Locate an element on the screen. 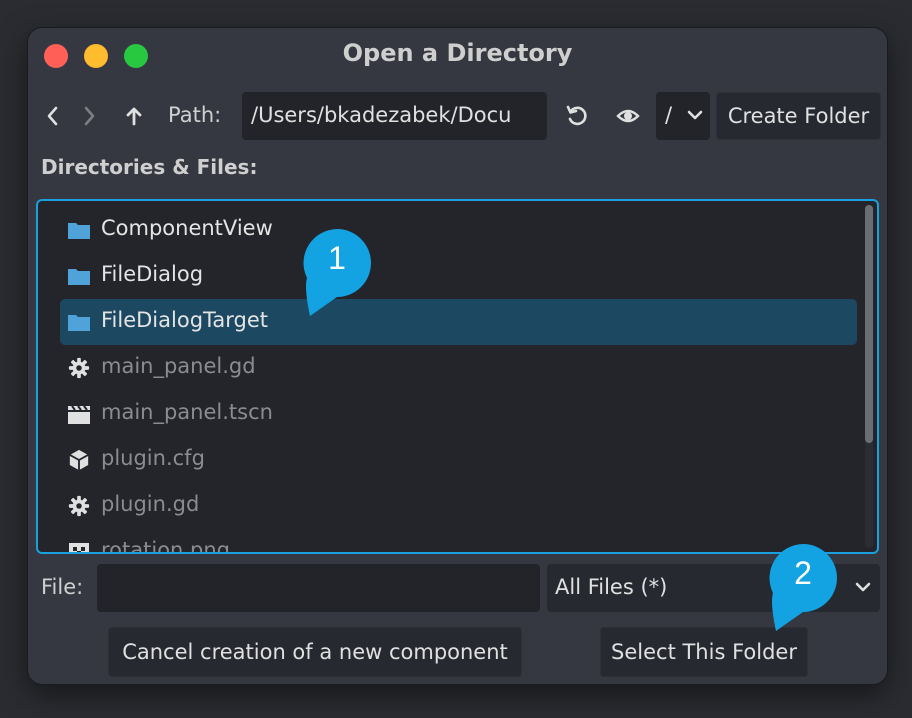 The height and width of the screenshot is (718, 912). list-item-label: main_panel.gd is located at coordinates (178, 366).